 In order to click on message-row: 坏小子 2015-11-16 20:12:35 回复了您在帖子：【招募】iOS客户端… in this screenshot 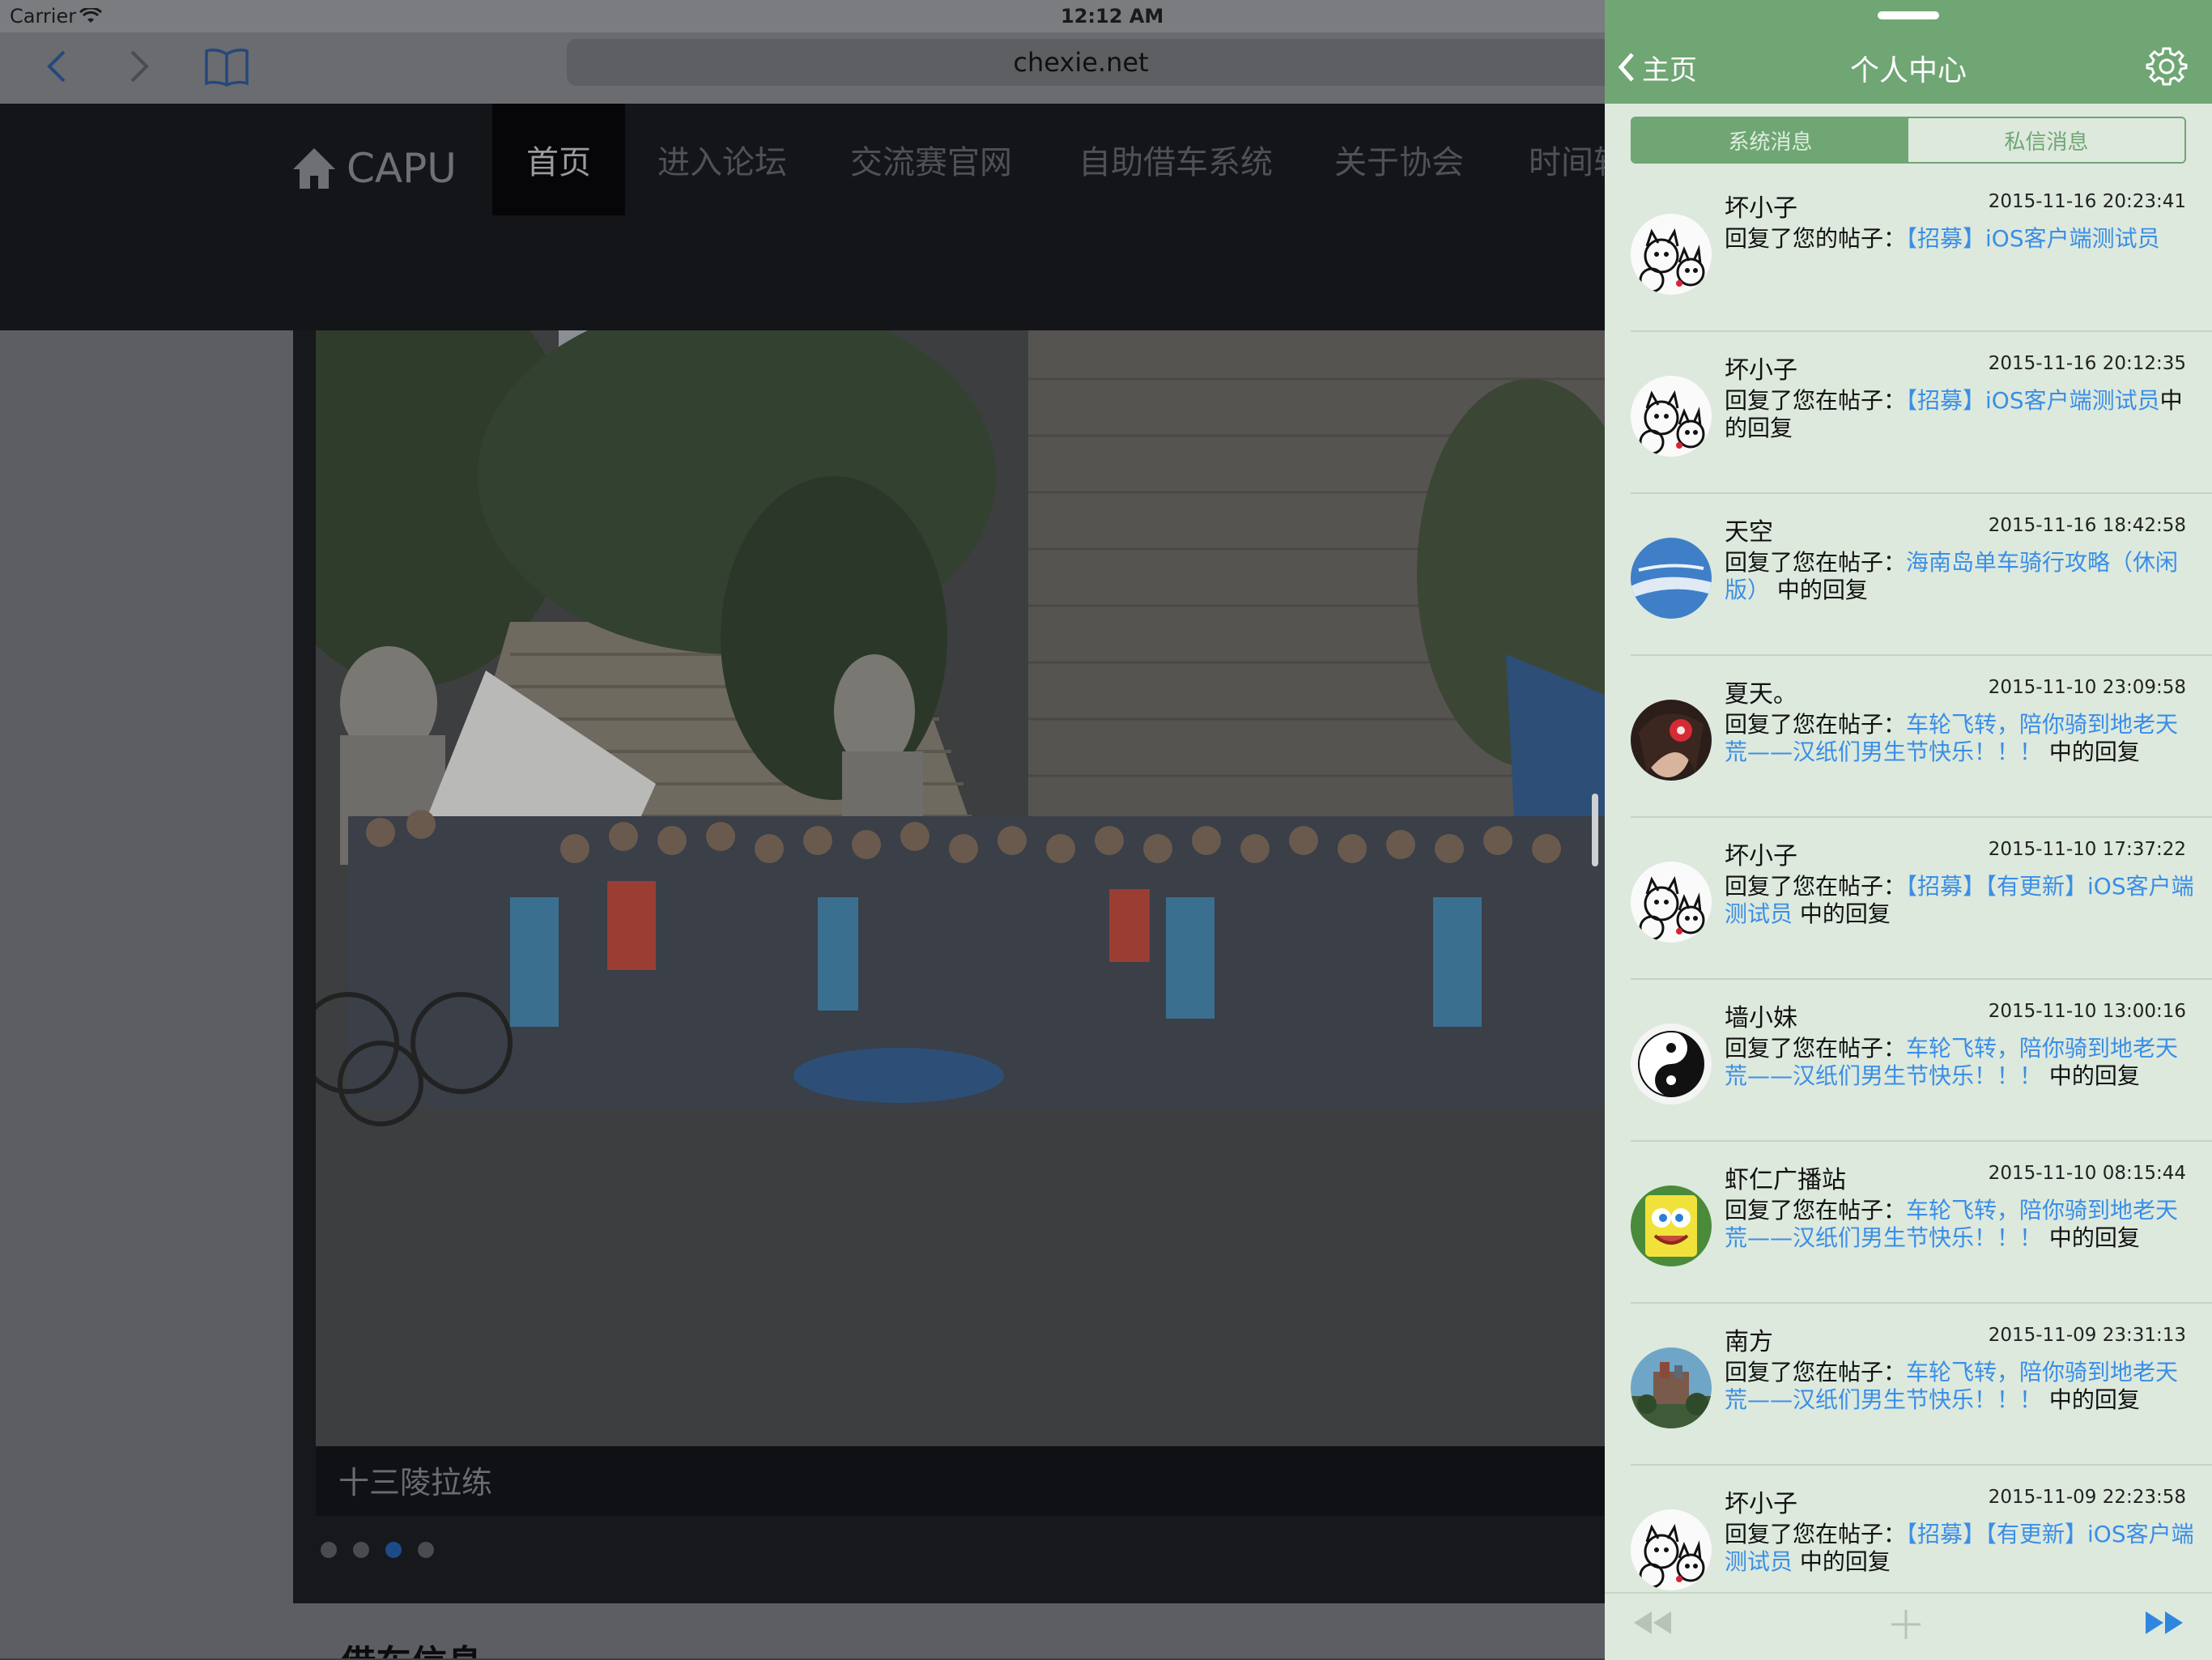, I will do `click(1909, 413)`.